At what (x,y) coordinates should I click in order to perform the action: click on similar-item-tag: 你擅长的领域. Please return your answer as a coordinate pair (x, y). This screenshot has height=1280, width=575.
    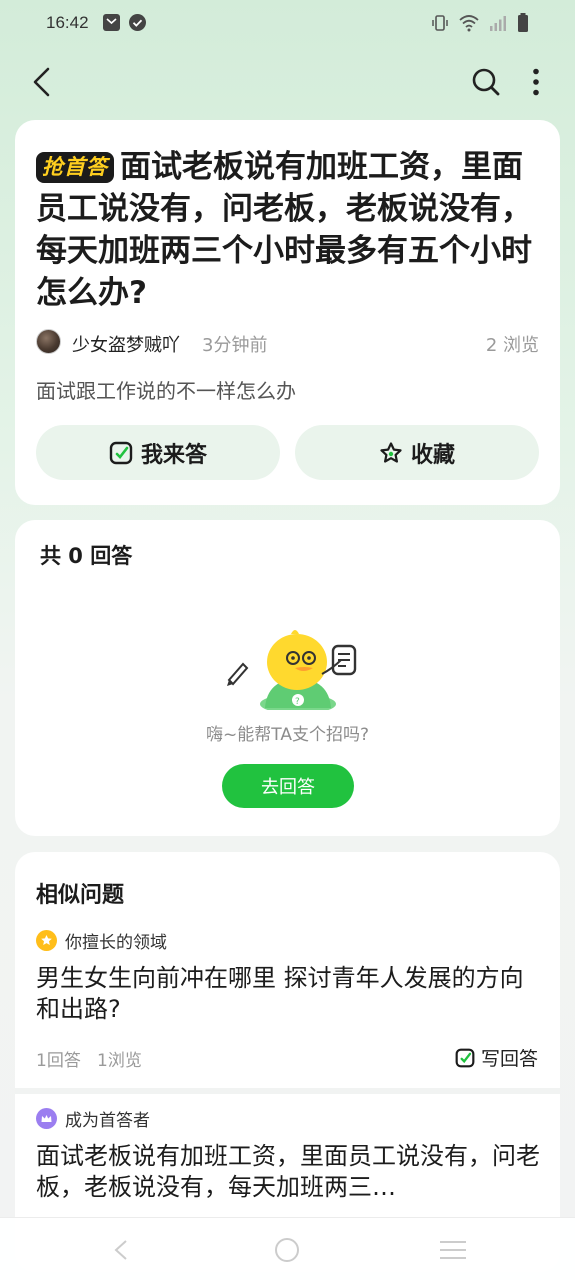
    Looking at the image, I should click on (101, 940).